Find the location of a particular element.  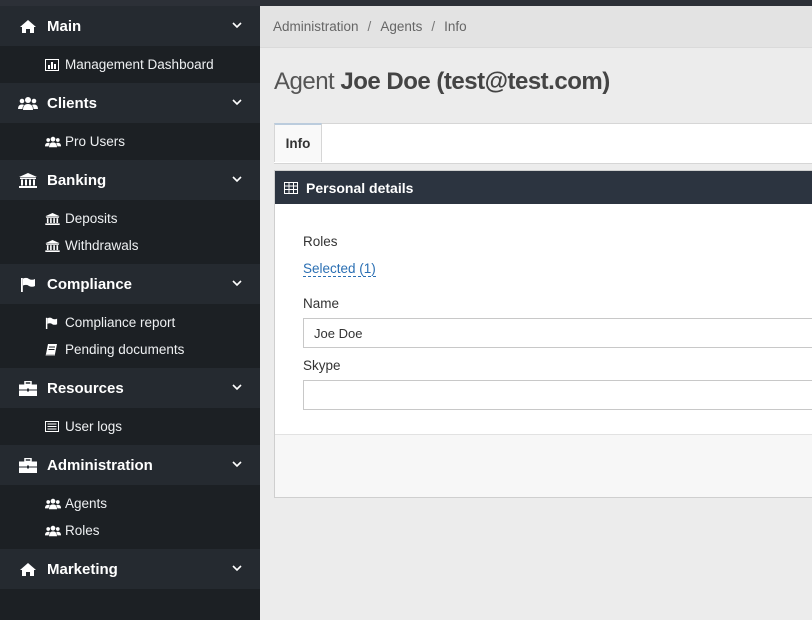

sidebar-item-label: Roles is located at coordinates (82, 530).